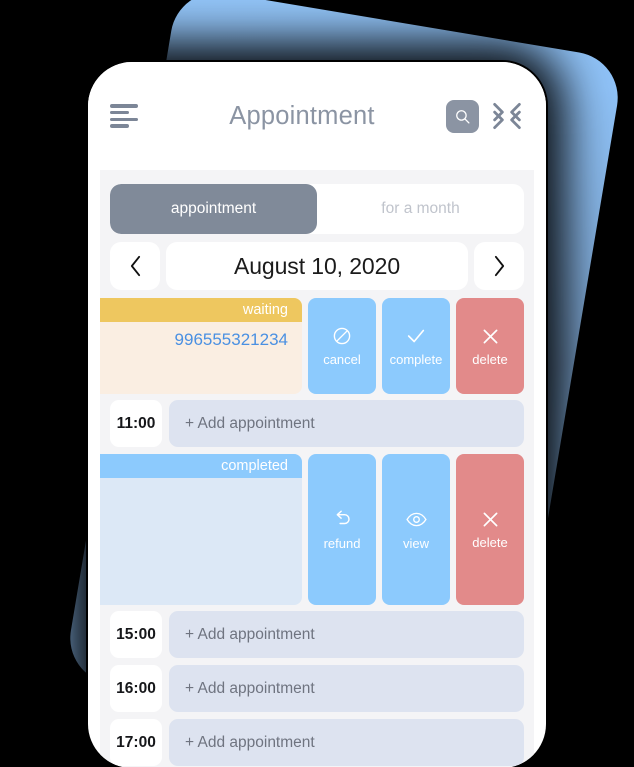 Image resolution: width=634 pixels, height=767 pixels. I want to click on tab-appointment: appointment, so click(213, 209).